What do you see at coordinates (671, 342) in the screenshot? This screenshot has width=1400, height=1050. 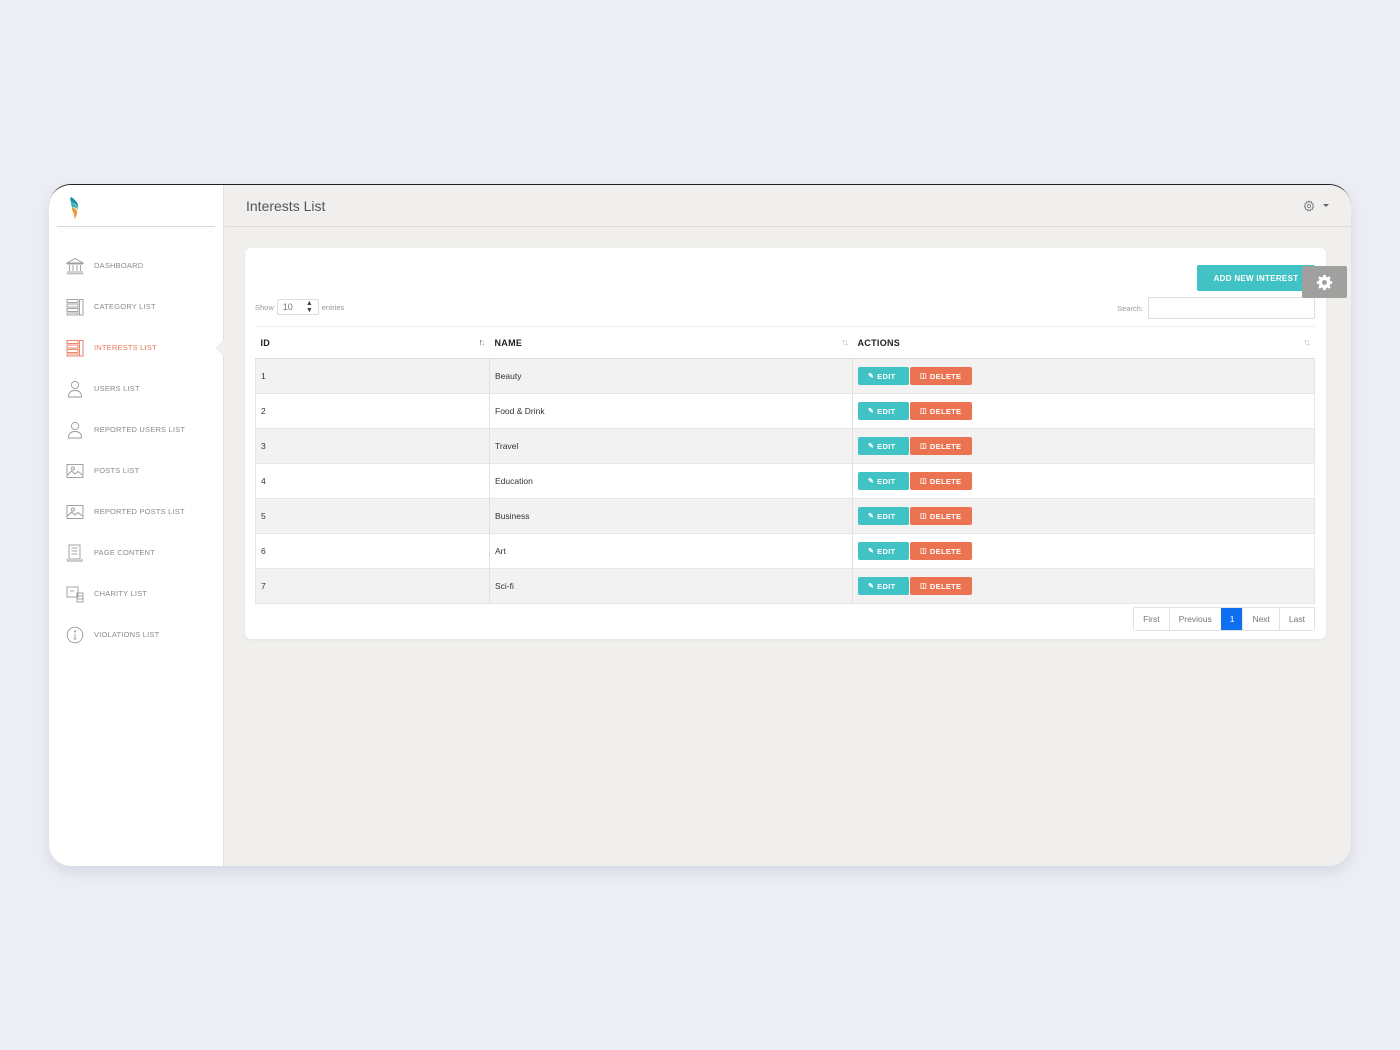 I see `column-header-name: NAME ↑↓` at bounding box center [671, 342].